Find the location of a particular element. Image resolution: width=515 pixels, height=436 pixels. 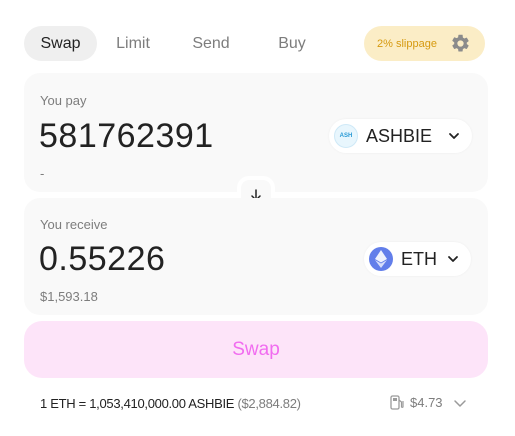

rate-text: 1 ETH = 1,053,410,000.00 ASHBIE is located at coordinates (137, 403).